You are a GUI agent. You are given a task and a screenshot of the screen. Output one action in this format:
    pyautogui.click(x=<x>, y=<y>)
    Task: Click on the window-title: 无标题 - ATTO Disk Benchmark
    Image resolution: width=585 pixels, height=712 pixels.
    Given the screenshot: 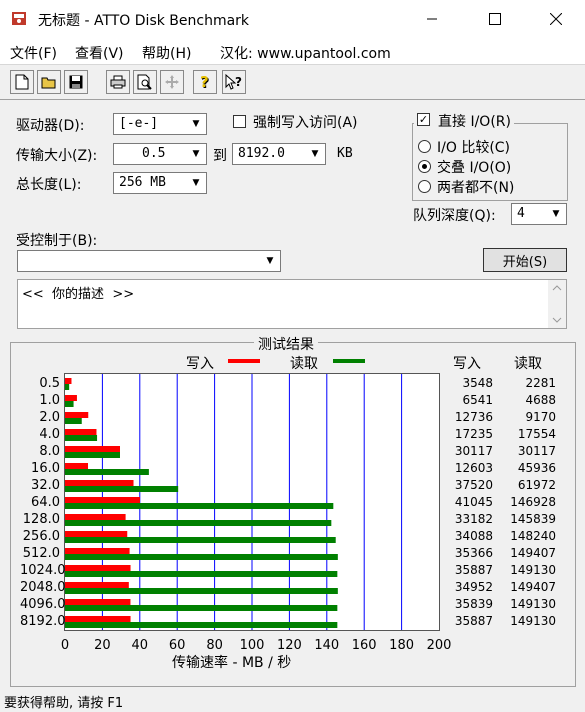 What is the action you would take?
    pyautogui.click(x=144, y=21)
    